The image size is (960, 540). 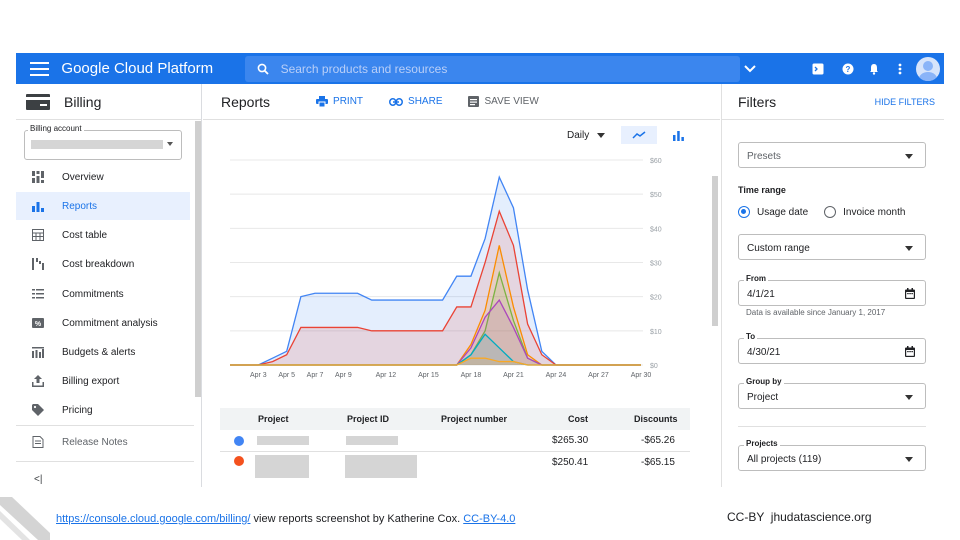 I want to click on bar-chart-icon, so click(x=38, y=206).